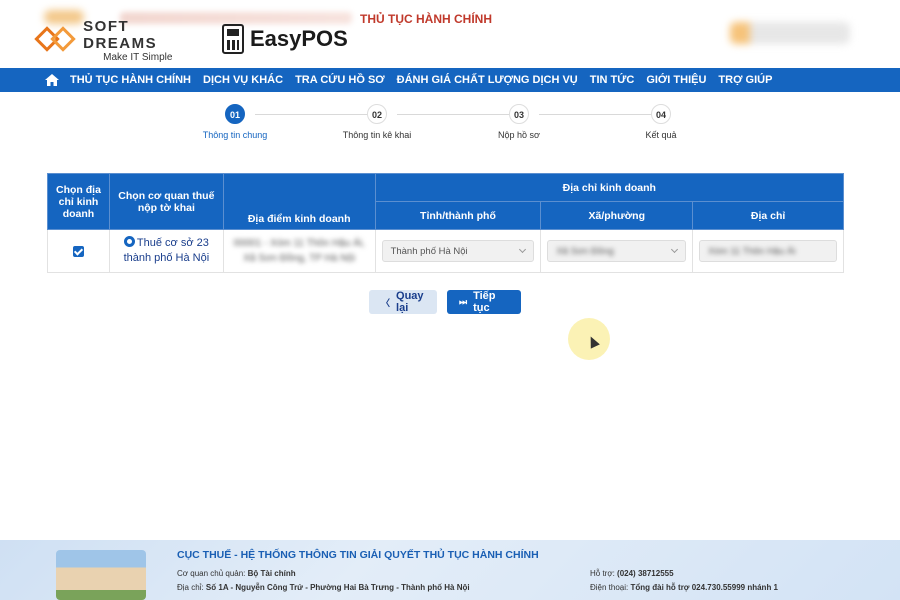 Image resolution: width=900 pixels, height=600 pixels. What do you see at coordinates (445, 302) in the screenshot?
I see `form-actions: 〈 Quay lại ⏭ Tiếp tục` at bounding box center [445, 302].